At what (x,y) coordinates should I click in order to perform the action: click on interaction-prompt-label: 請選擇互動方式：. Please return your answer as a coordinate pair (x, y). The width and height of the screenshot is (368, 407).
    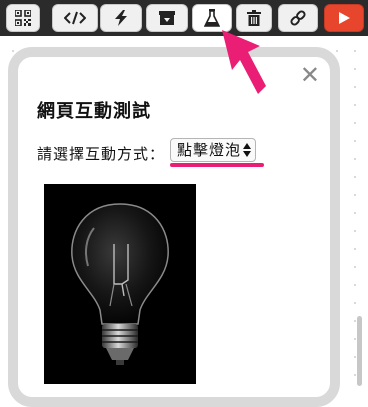
    Looking at the image, I should click on (101, 154).